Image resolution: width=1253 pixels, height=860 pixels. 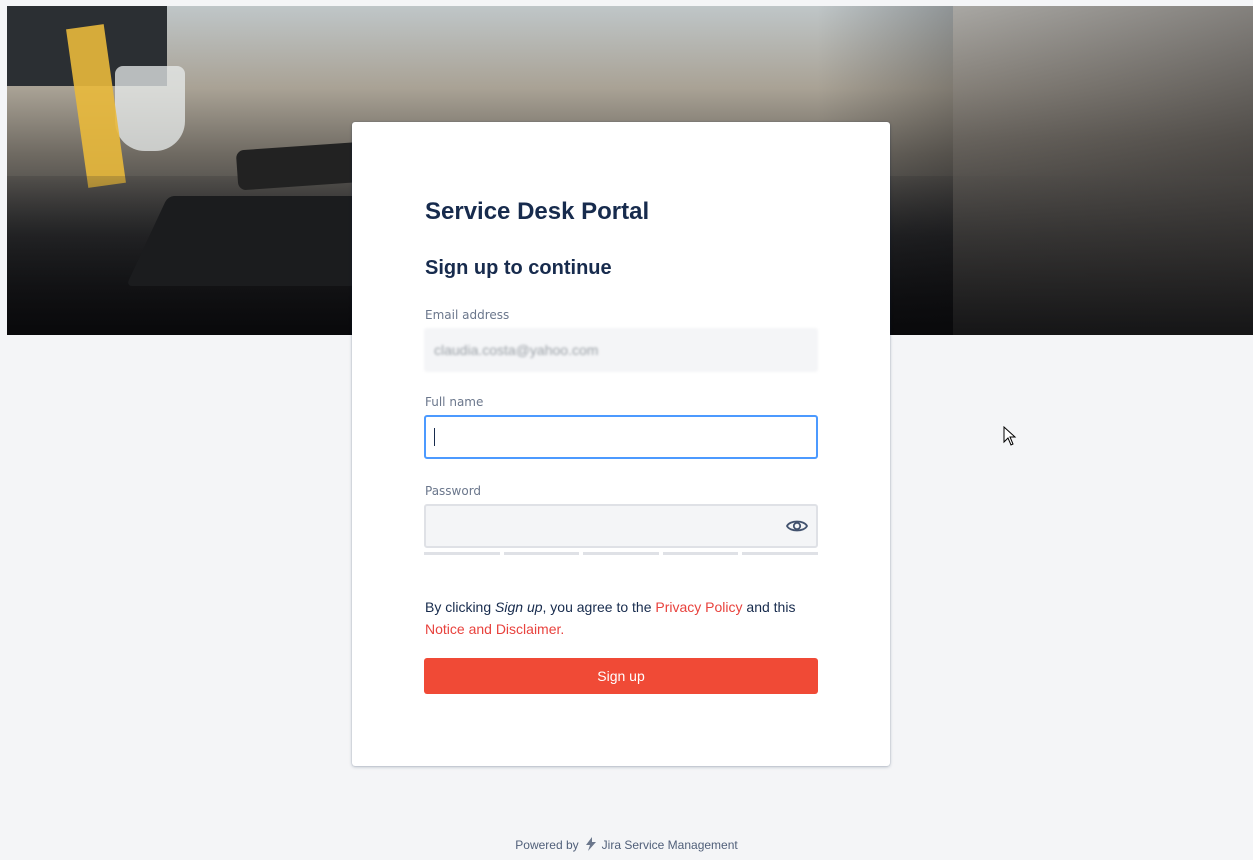 I want to click on sign-up-button: Sign up, so click(x=621, y=676).